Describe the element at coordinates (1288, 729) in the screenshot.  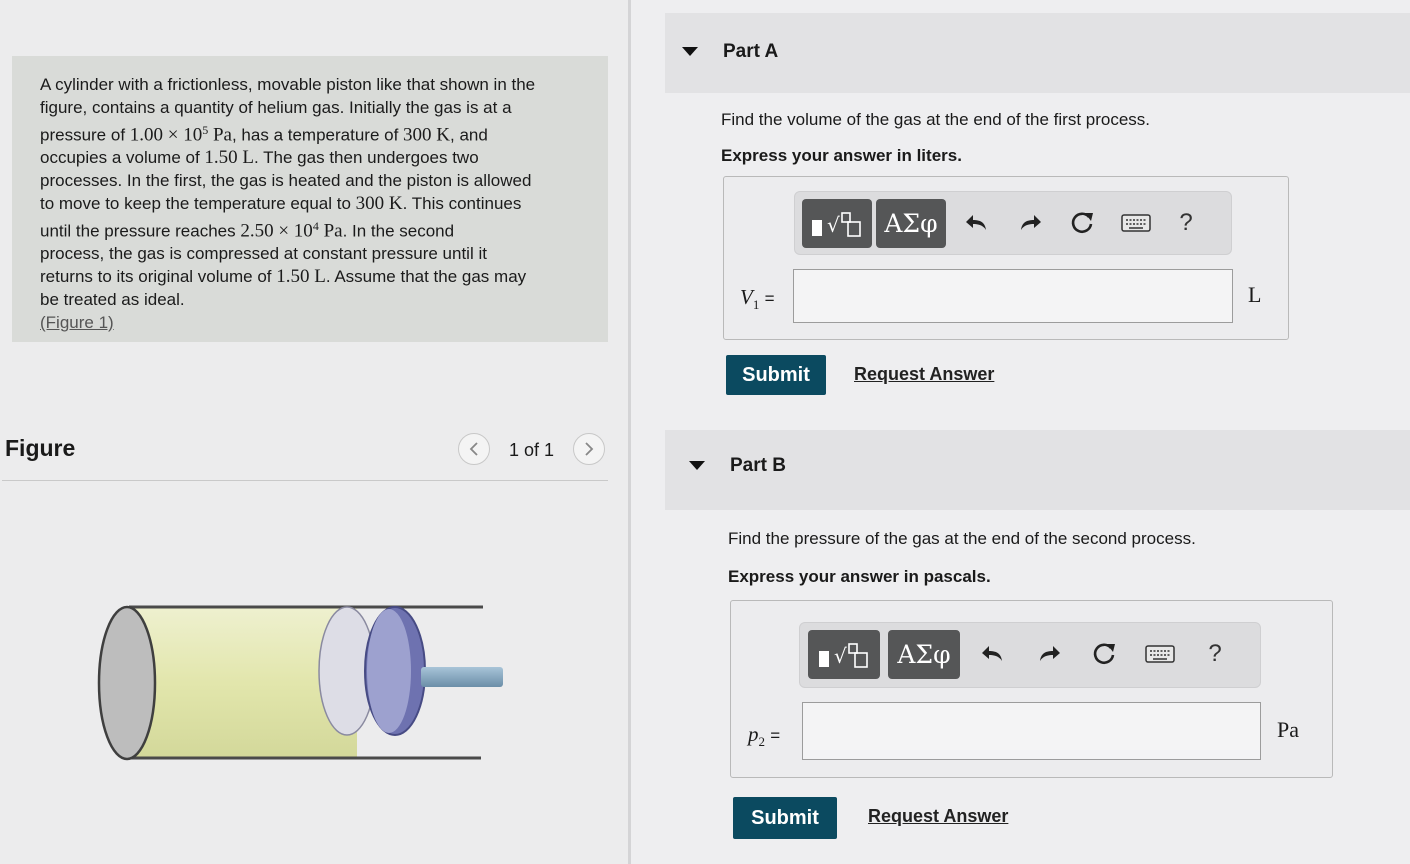
I see `part-b-unit: Pa` at that location.